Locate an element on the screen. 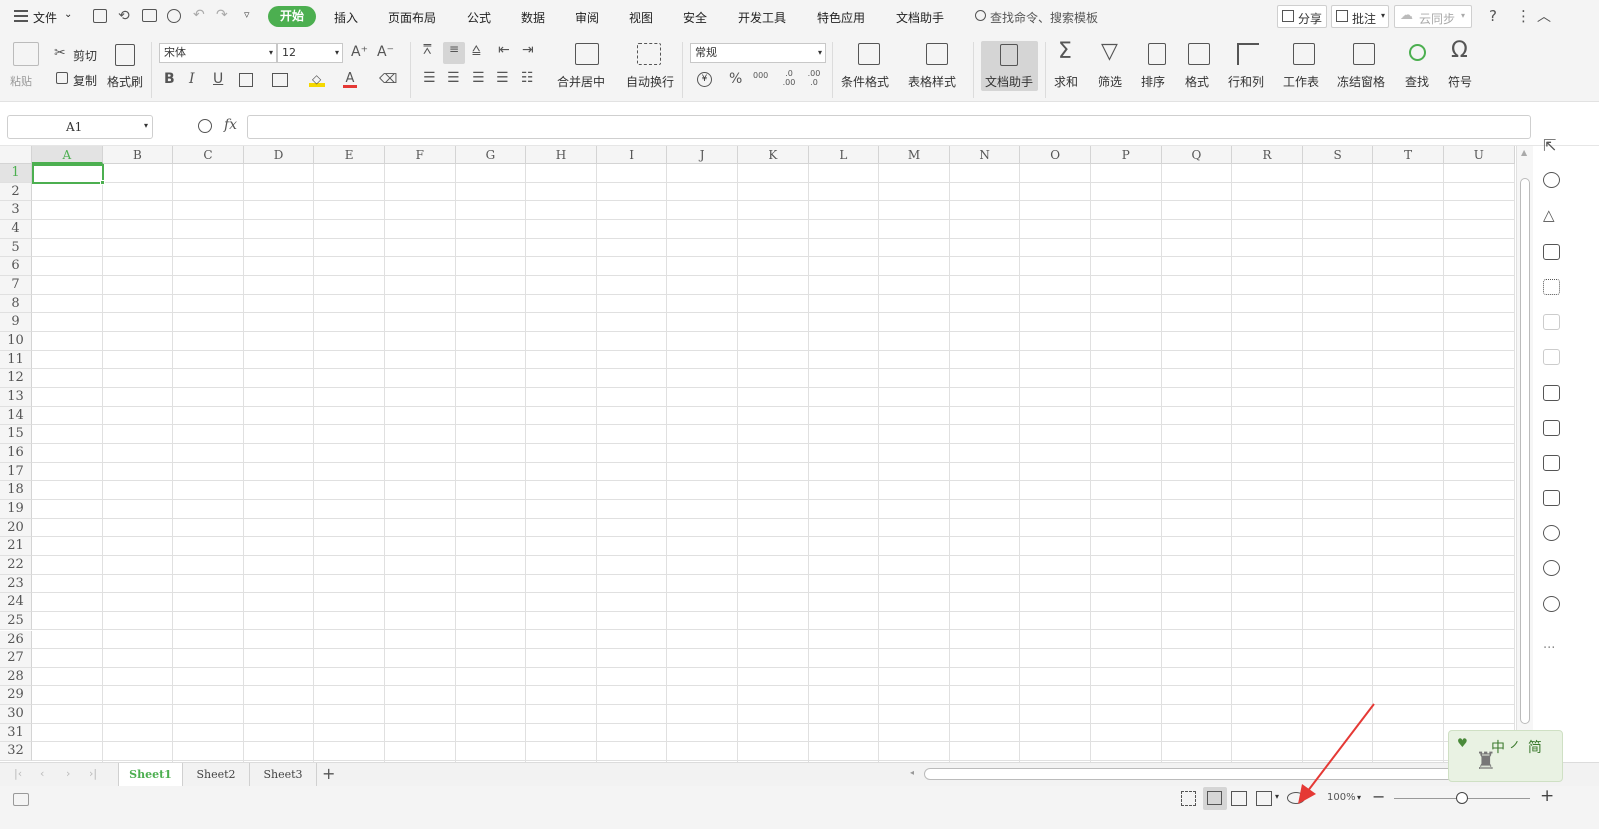  column-header: M is located at coordinates (914, 155).